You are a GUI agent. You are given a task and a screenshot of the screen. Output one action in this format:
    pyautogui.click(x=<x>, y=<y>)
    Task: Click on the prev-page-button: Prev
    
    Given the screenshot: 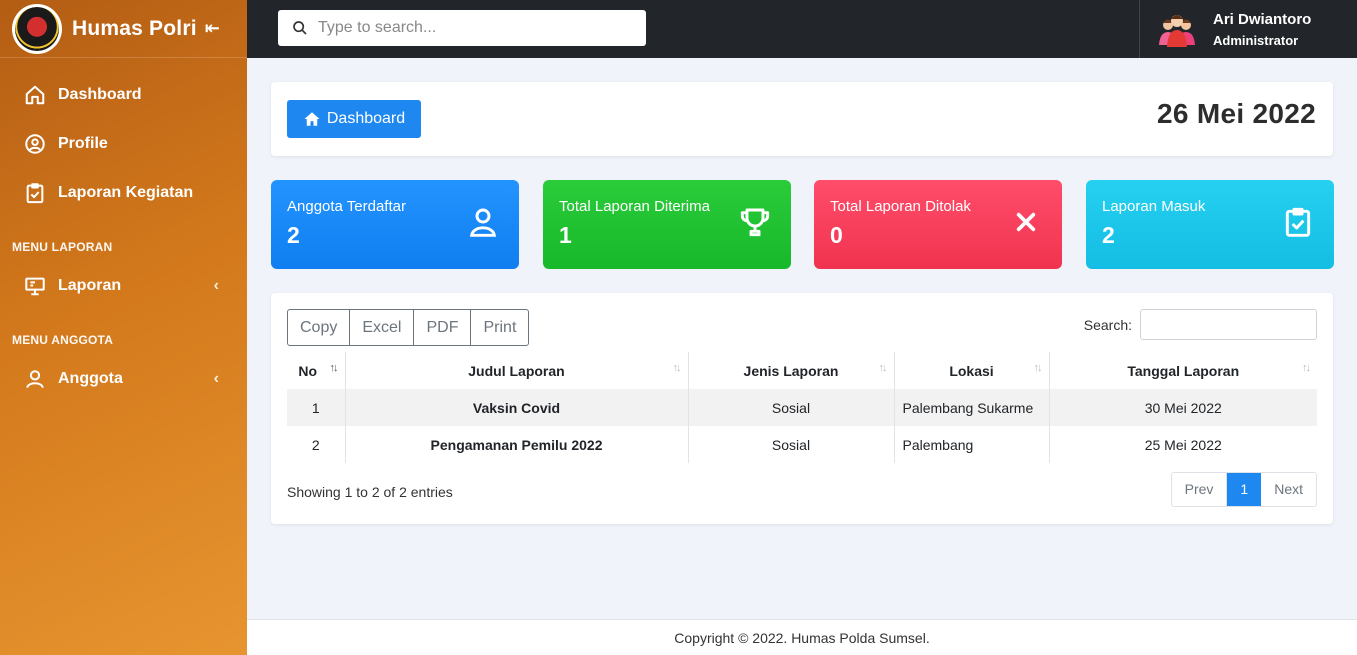 What is the action you would take?
    pyautogui.click(x=1200, y=489)
    